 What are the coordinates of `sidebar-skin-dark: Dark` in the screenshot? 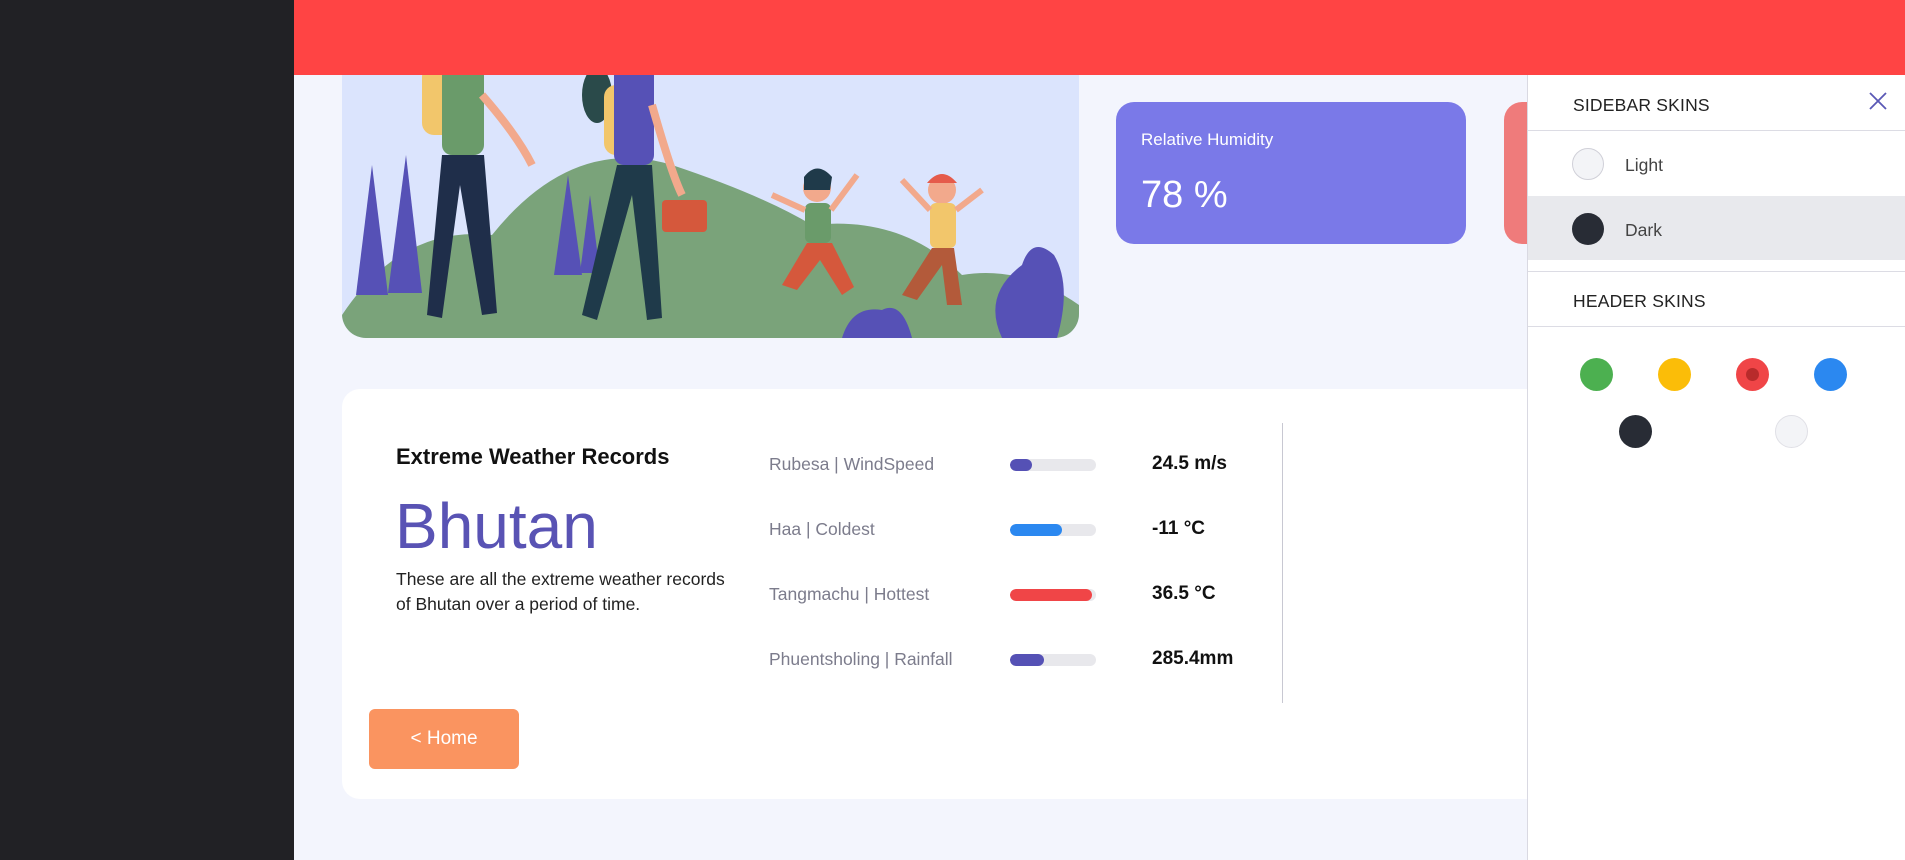 It's located at (1716, 228).